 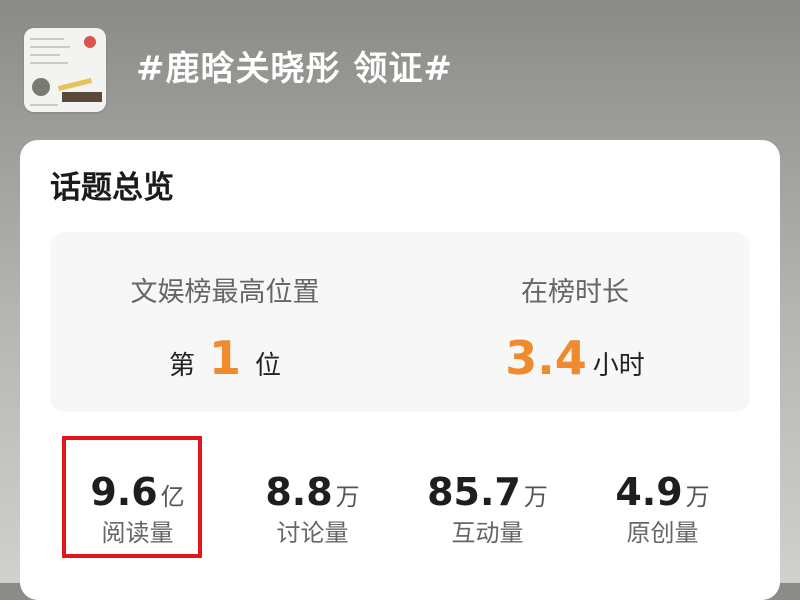 What do you see at coordinates (65, 70) in the screenshot?
I see `topic-thumbnail` at bounding box center [65, 70].